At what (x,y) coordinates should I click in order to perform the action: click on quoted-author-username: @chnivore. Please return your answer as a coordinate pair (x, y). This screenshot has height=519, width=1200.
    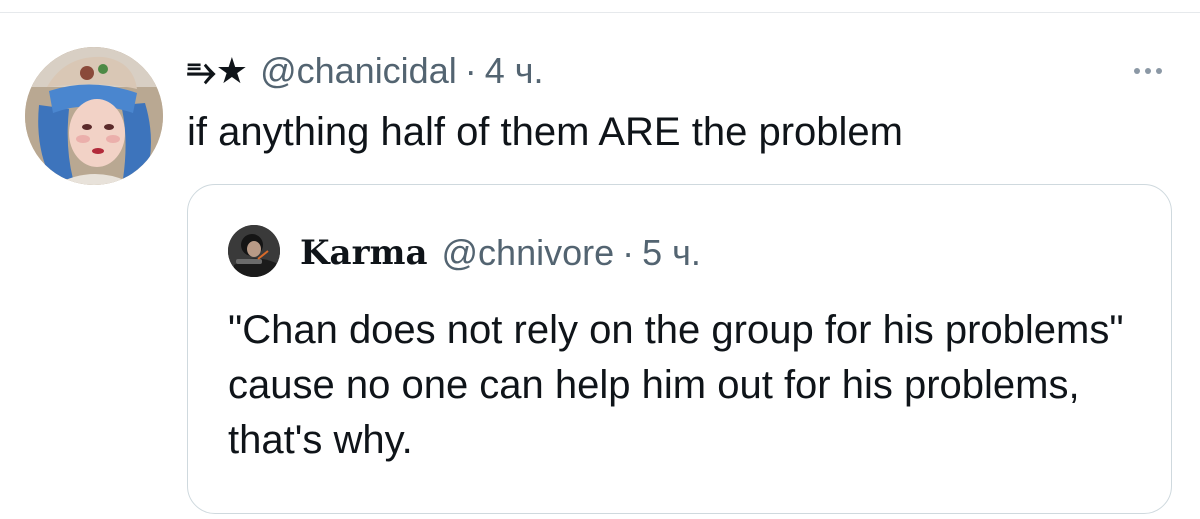
    Looking at the image, I should click on (528, 253).